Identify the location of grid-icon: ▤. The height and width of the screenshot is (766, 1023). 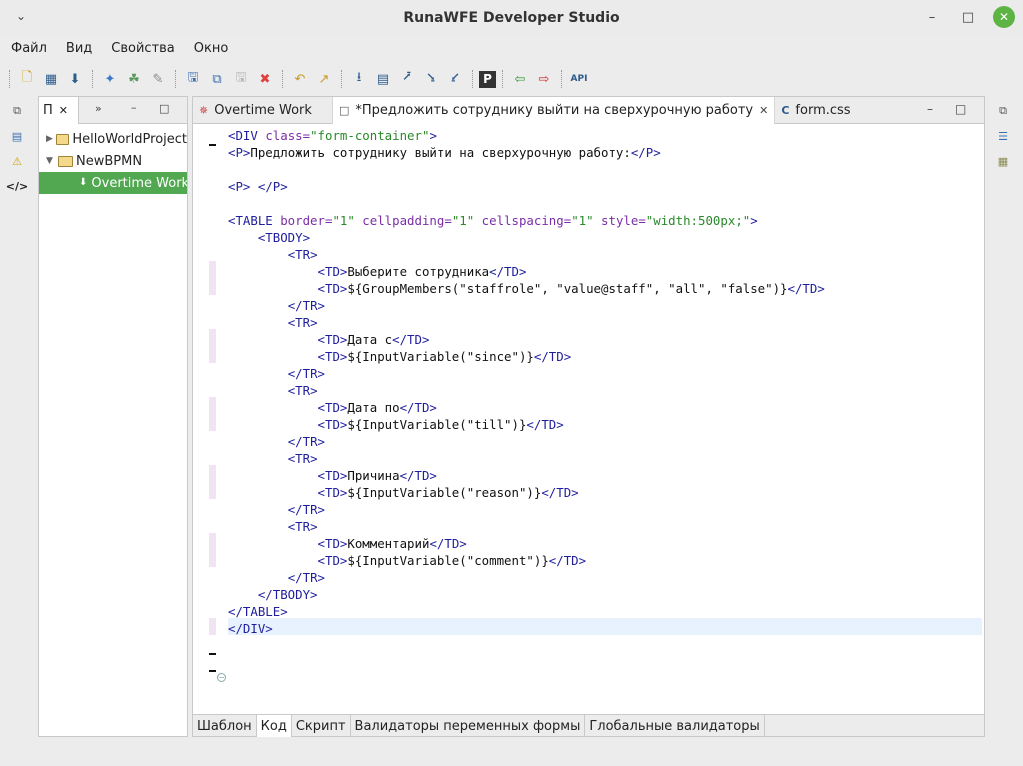
(383, 79).